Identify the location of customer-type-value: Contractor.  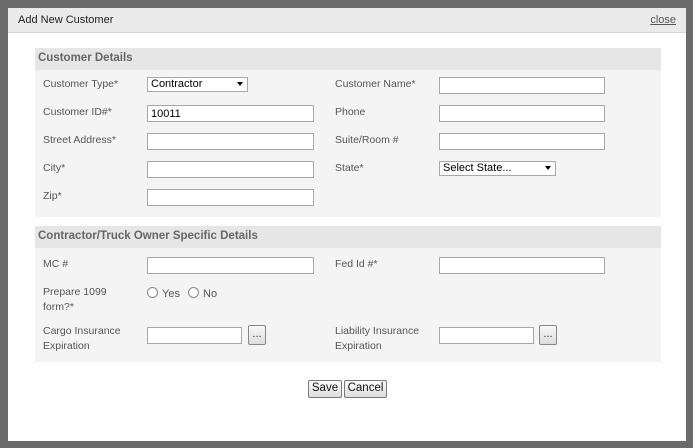
(177, 84).